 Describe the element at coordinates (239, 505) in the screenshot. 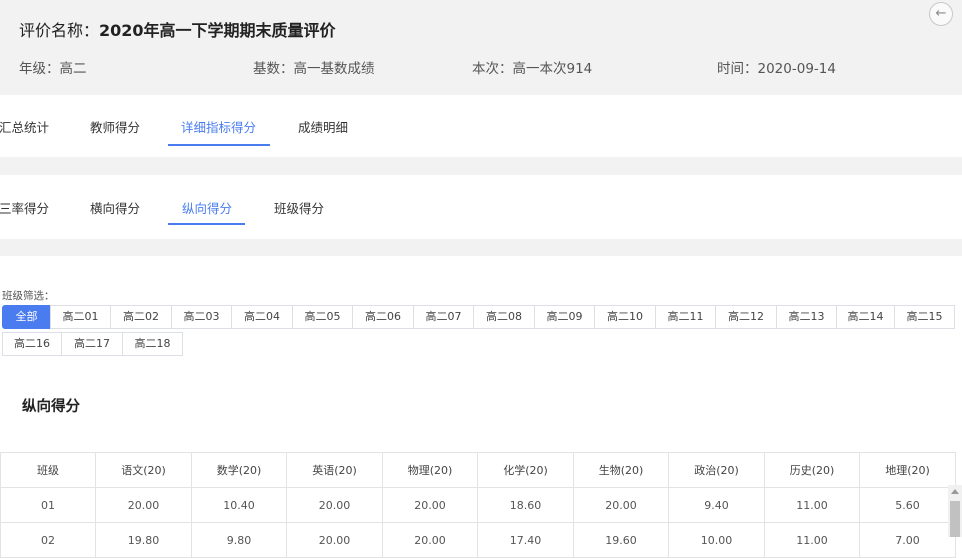

I see `table-cell: 10.40` at that location.